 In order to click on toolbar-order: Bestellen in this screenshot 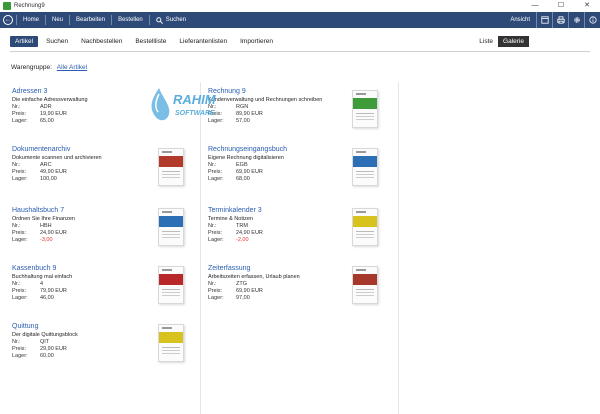, I will do `click(130, 20)`.